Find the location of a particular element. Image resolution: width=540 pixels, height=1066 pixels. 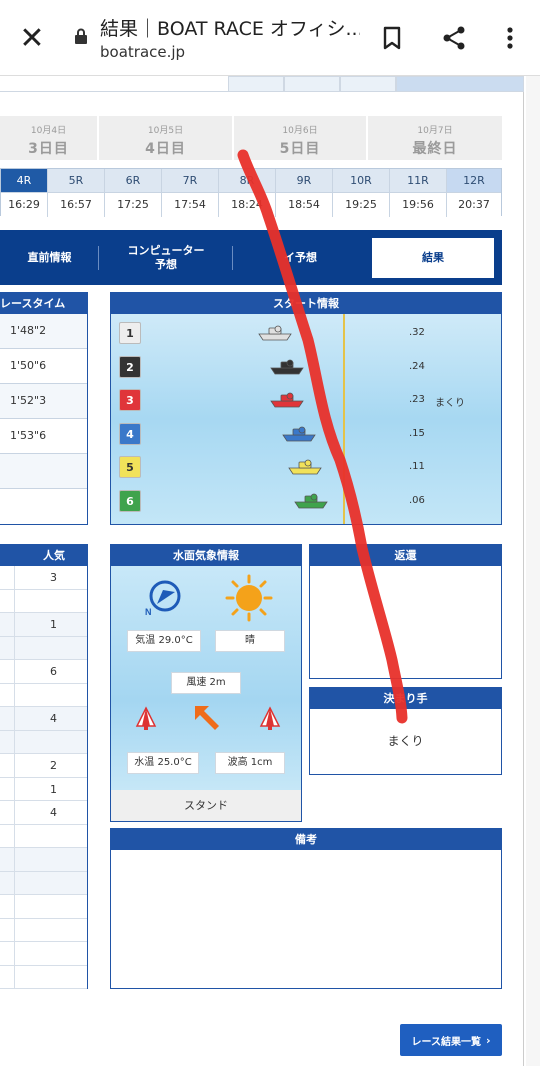

top-strip is located at coordinates (262, 84).